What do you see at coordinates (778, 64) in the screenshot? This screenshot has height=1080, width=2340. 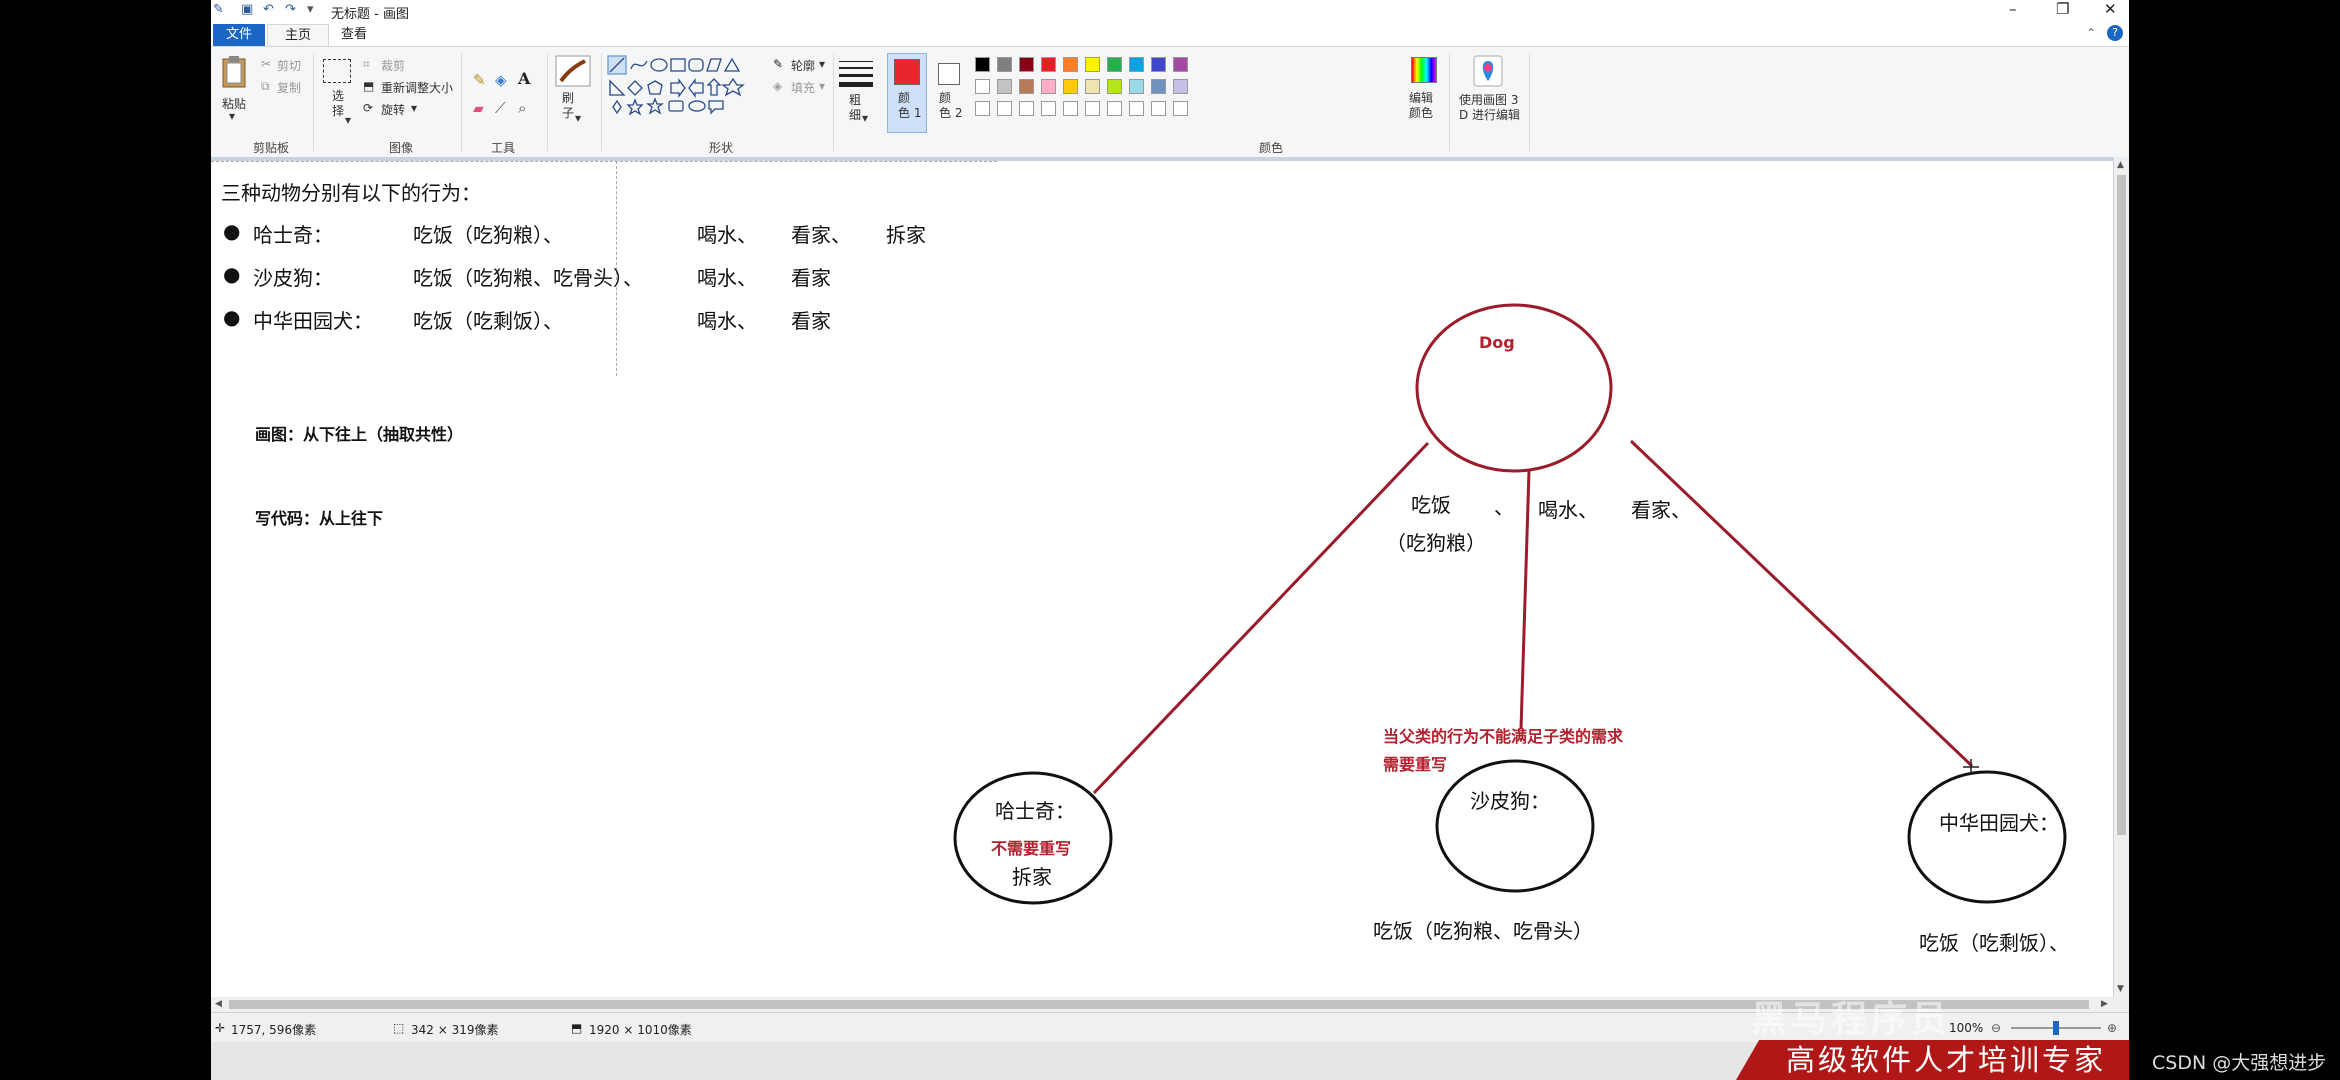 I see `outline-icon: ✎` at bounding box center [778, 64].